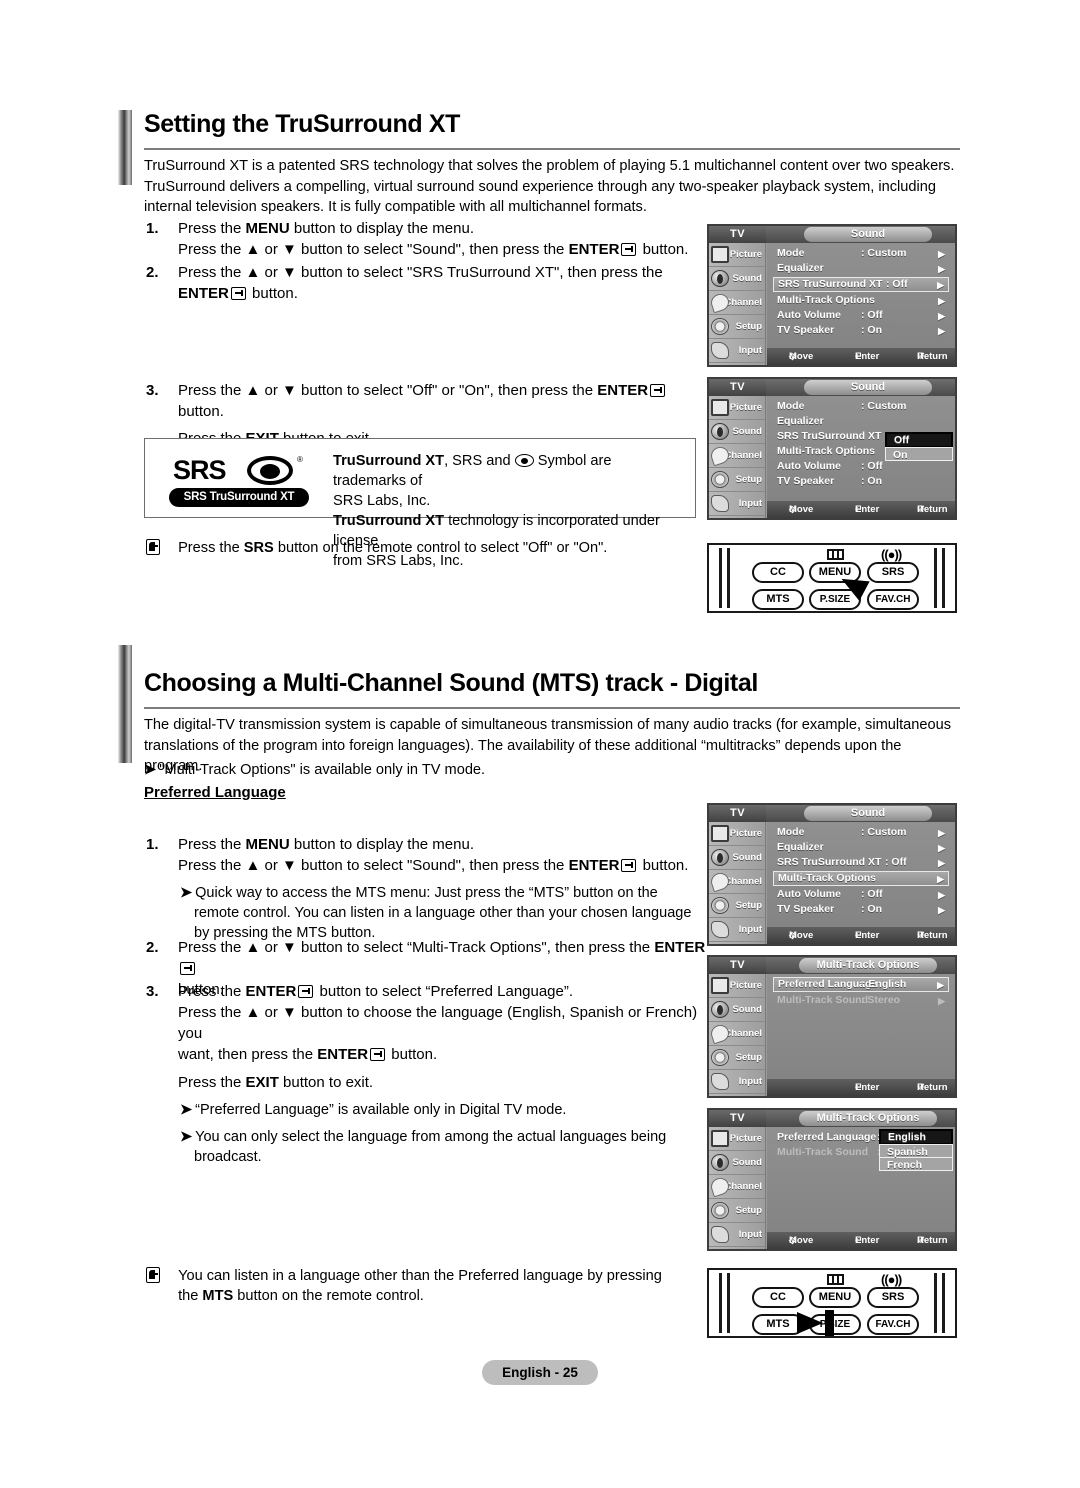 Image resolution: width=1080 pixels, height=1488 pixels. What do you see at coordinates (861, 863) in the screenshot?
I see `osd-row: SRS TruSurround XT: Off ▶` at bounding box center [861, 863].